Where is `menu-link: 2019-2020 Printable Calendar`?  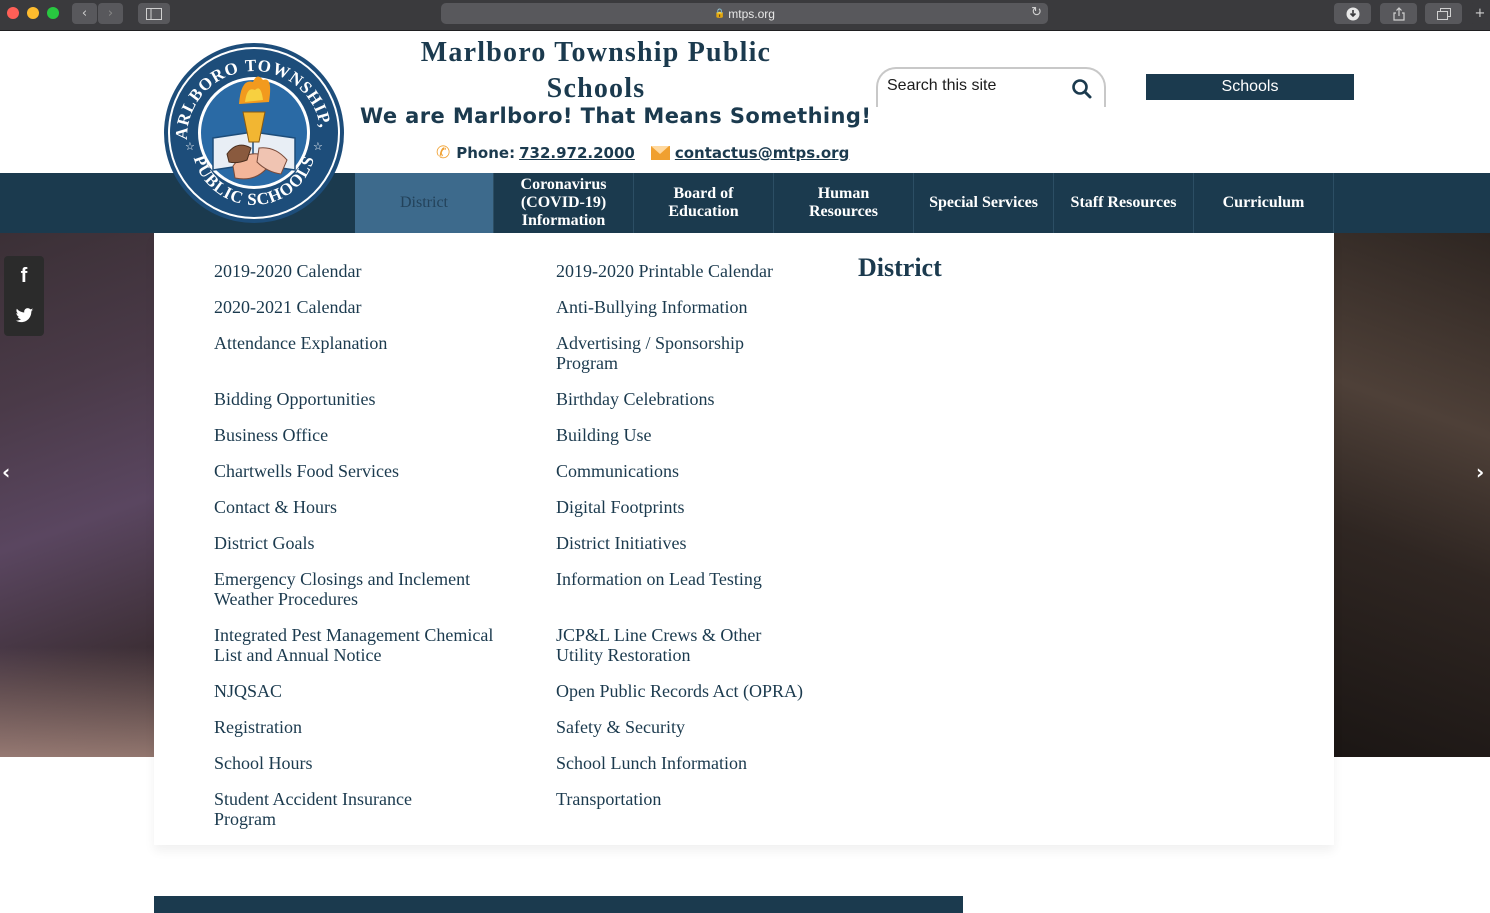 menu-link: 2019-2020 Printable Calendar is located at coordinates (701, 271).